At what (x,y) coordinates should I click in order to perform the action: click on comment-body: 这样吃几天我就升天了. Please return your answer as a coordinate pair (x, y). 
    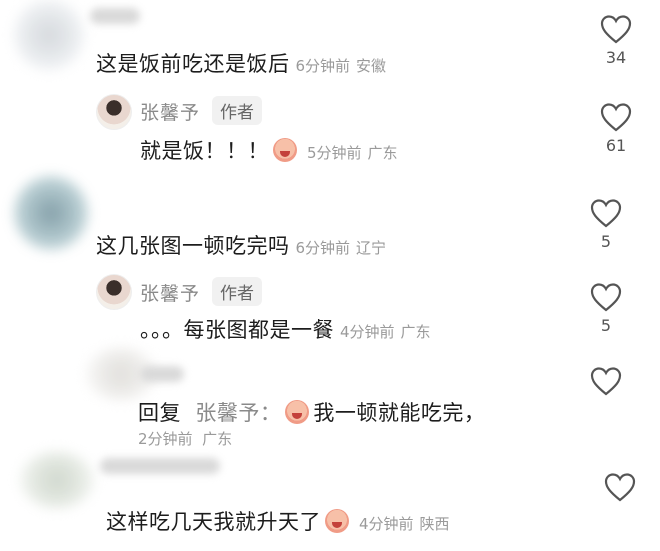
    Looking at the image, I should click on (213, 522).